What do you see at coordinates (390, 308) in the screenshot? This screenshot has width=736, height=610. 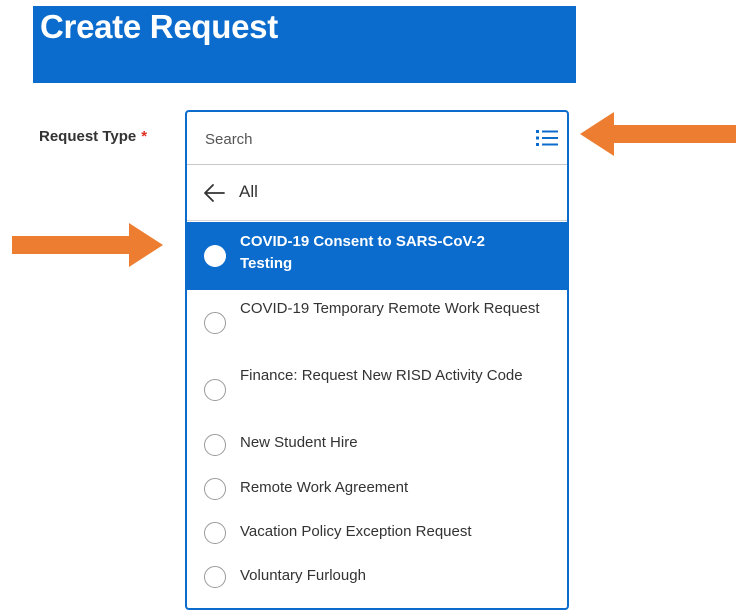 I see `option-label: COVID-19 Temporary Remote Work Request` at bounding box center [390, 308].